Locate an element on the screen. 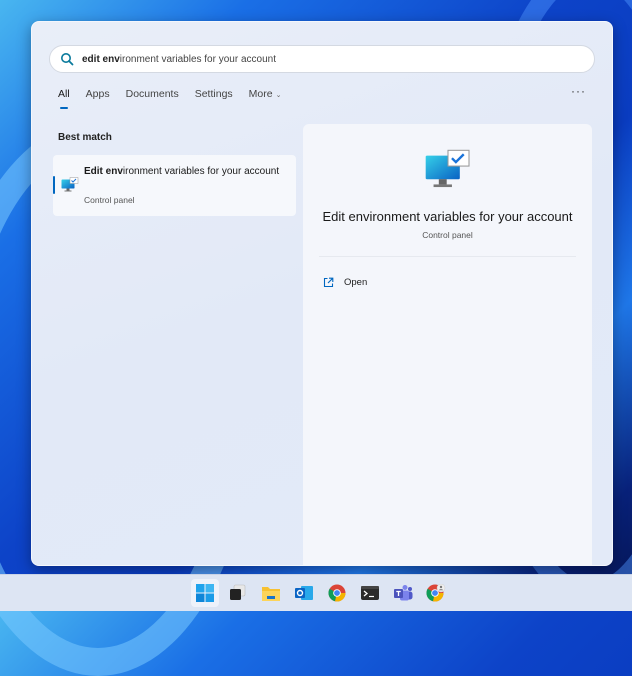 This screenshot has height=676, width=632. task-view-icon is located at coordinates (238, 592).